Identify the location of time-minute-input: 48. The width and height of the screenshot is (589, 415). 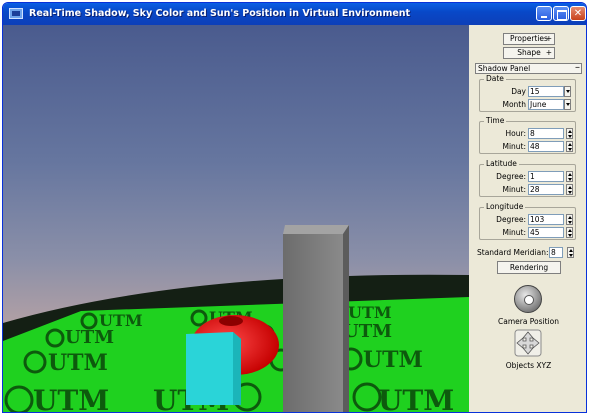
(546, 146).